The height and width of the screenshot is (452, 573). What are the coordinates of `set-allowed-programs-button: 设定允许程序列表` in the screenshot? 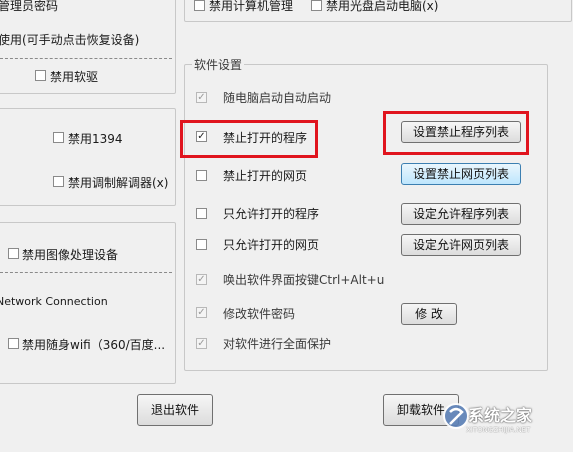 It's located at (461, 214).